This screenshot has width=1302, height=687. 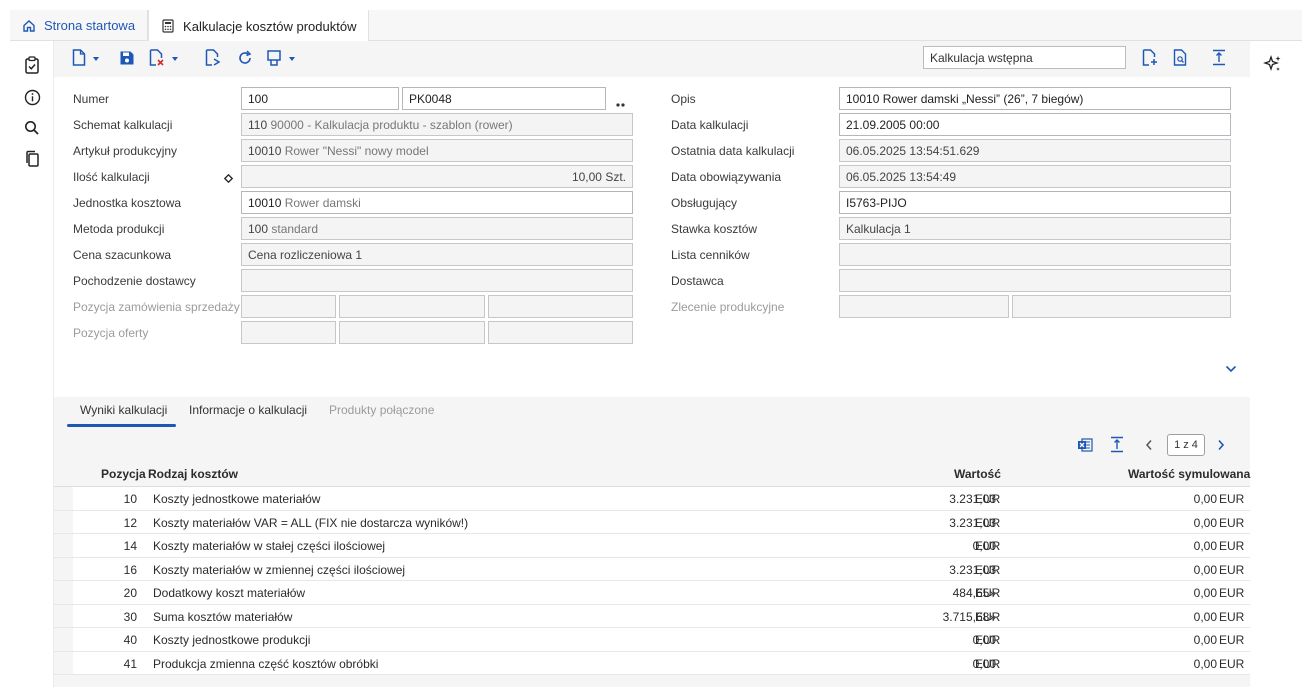 I want to click on tab-wyniki: Wyniki kalkulacji, so click(x=123, y=410).